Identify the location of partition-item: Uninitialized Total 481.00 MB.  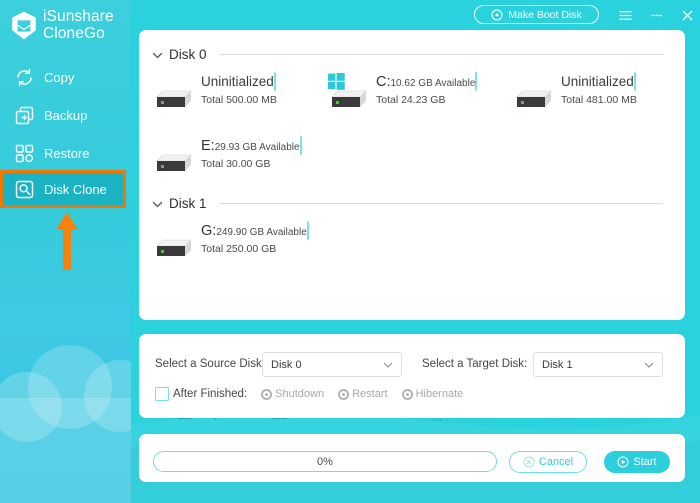
(574, 94).